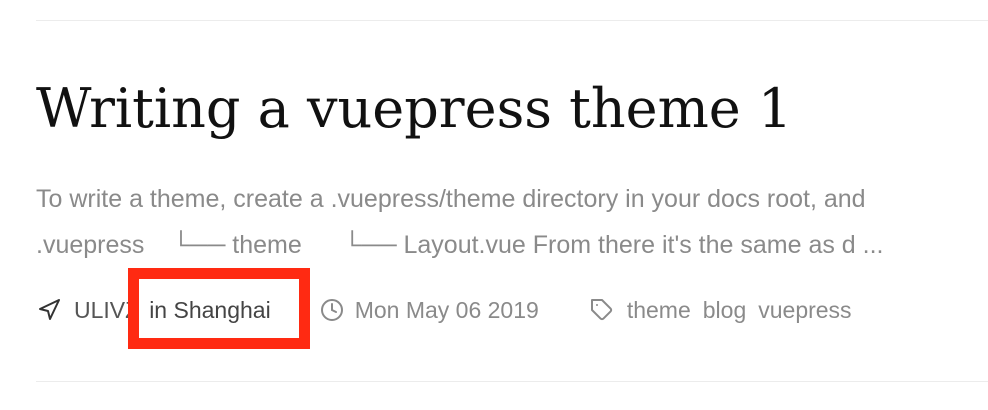 The height and width of the screenshot is (410, 988). I want to click on tag-icon, so click(602, 310).